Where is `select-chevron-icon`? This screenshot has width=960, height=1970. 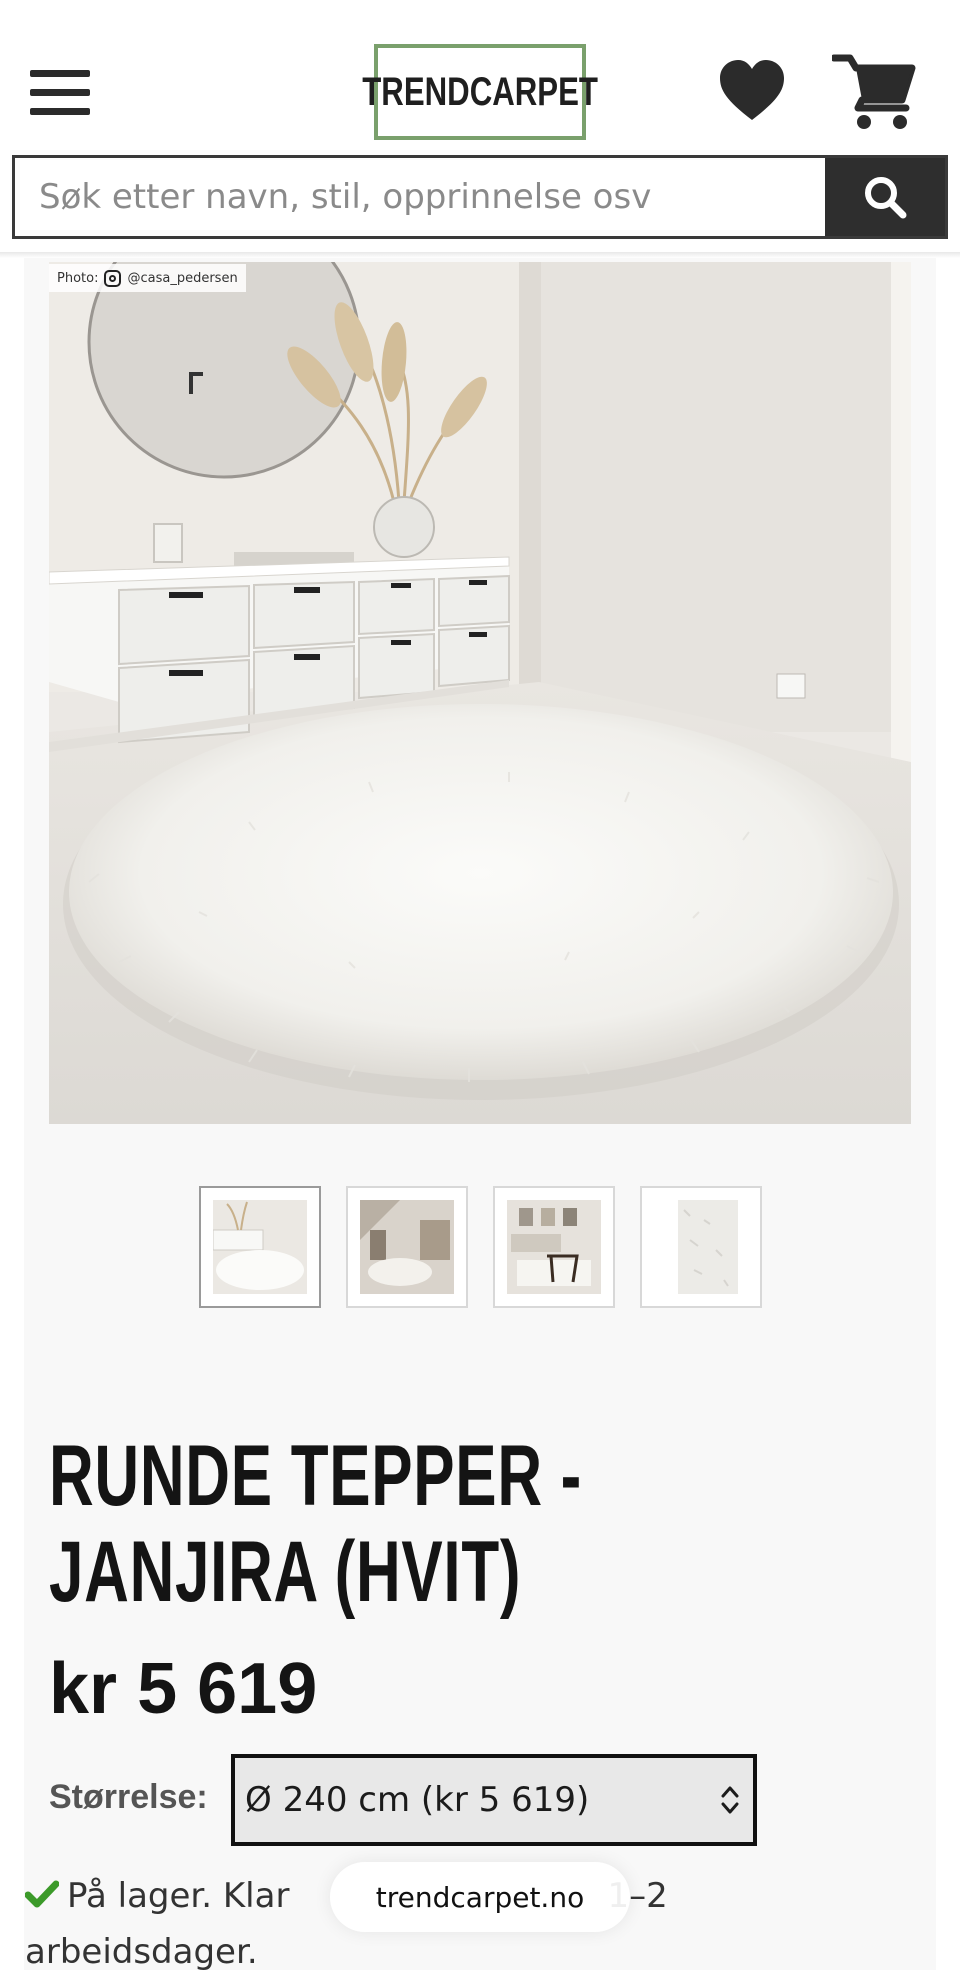 select-chevron-icon is located at coordinates (730, 1800).